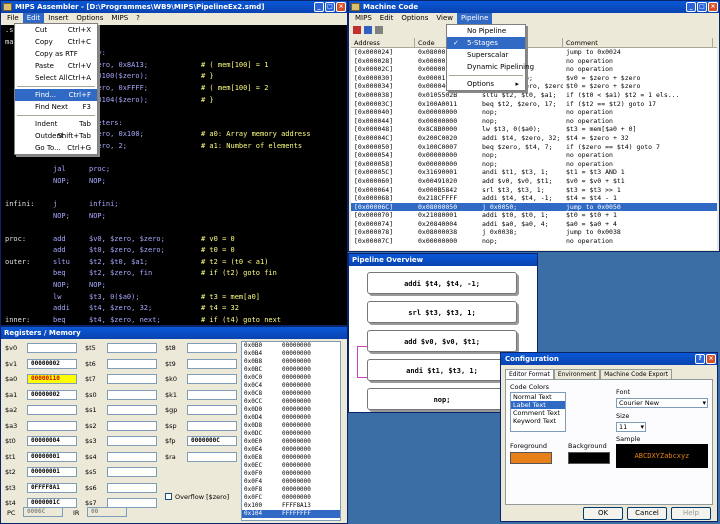 This screenshot has width=720, height=524. What do you see at coordinates (56, 95) in the screenshot?
I see `edit-menu-item: Find... Ctrl+F` at bounding box center [56, 95].